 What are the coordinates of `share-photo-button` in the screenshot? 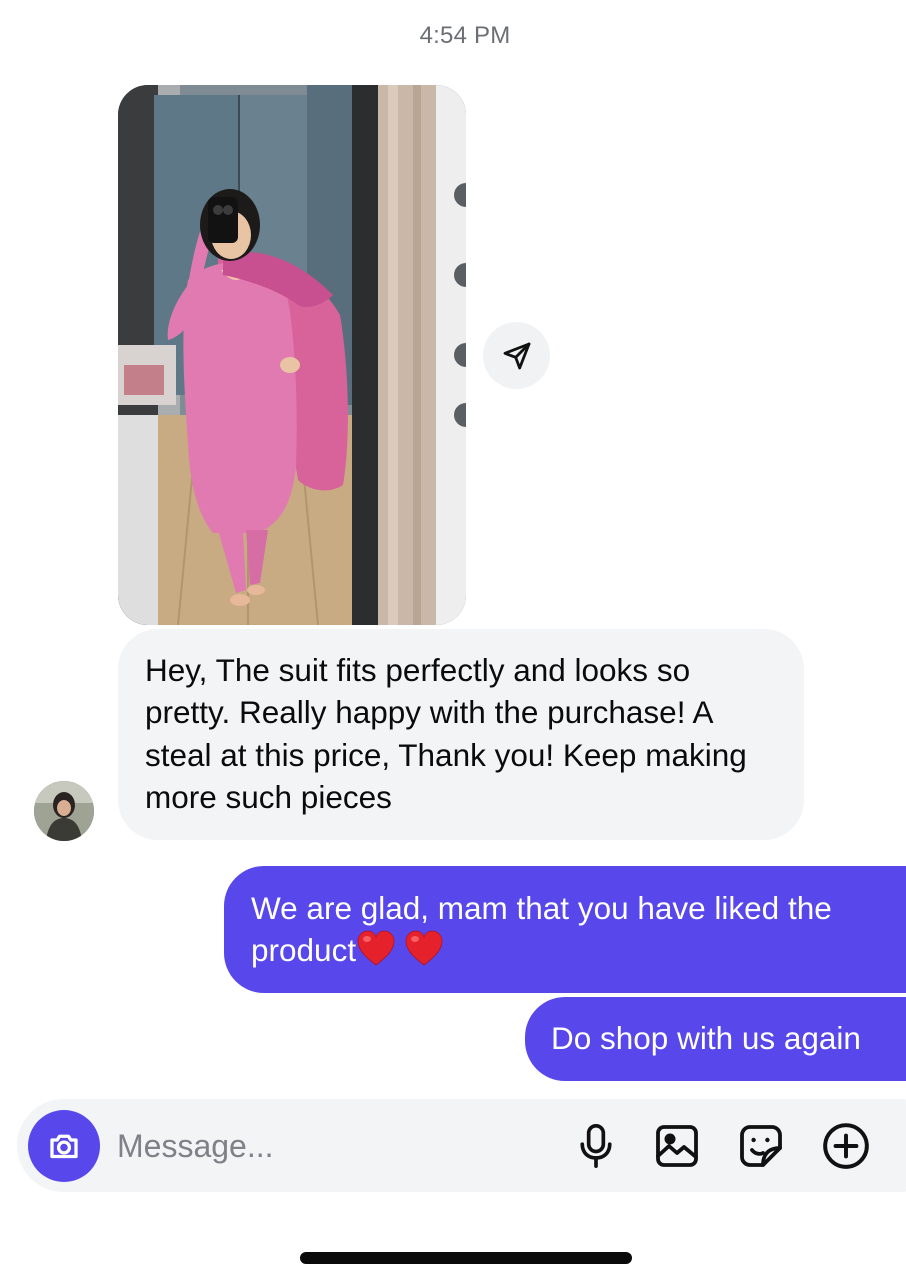 It's located at (516, 355).